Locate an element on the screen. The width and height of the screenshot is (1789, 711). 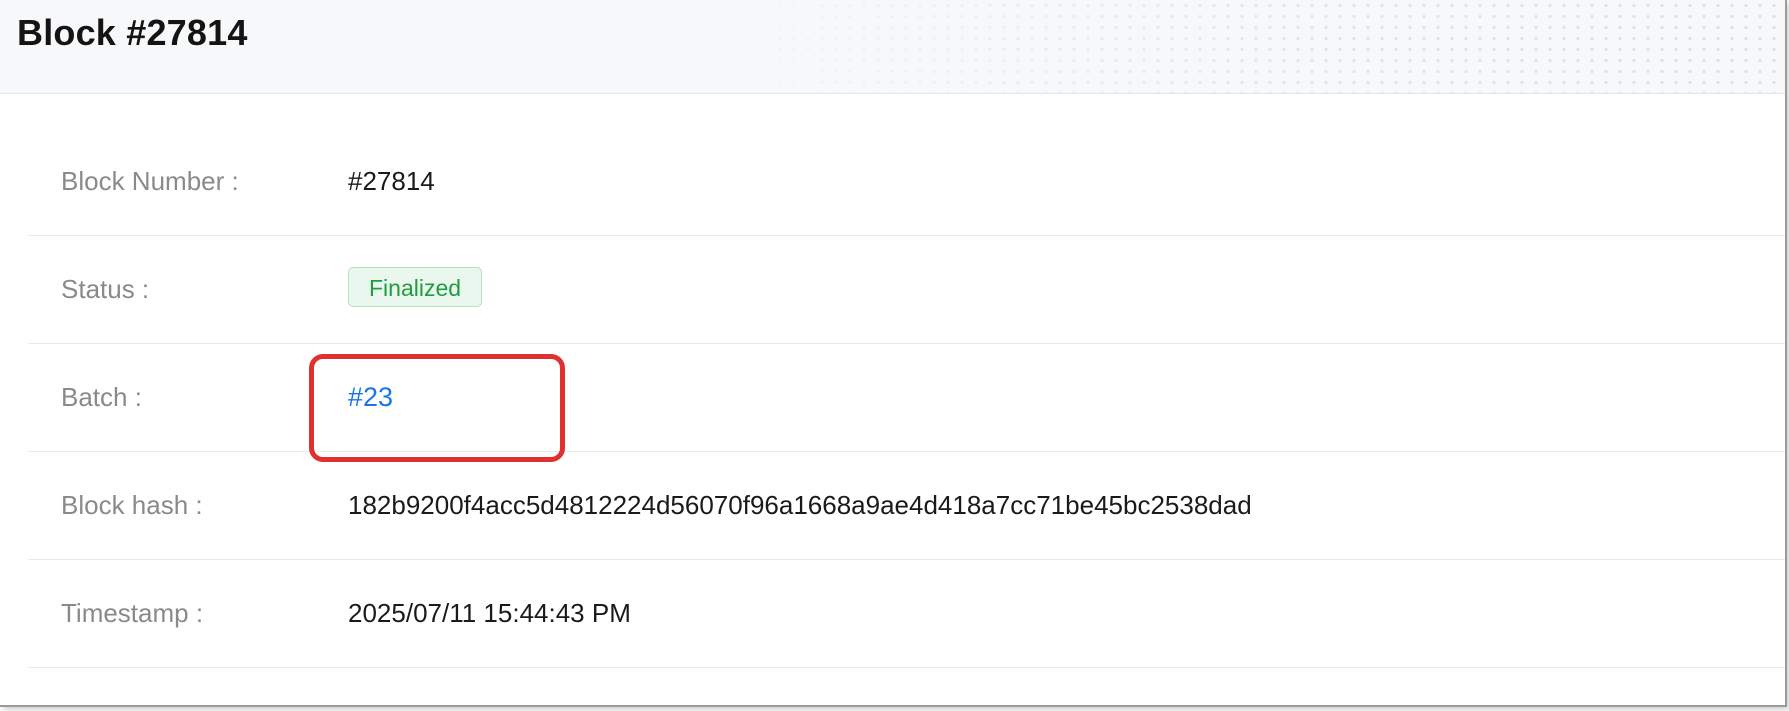
batch-label: Batch : is located at coordinates (101, 397).